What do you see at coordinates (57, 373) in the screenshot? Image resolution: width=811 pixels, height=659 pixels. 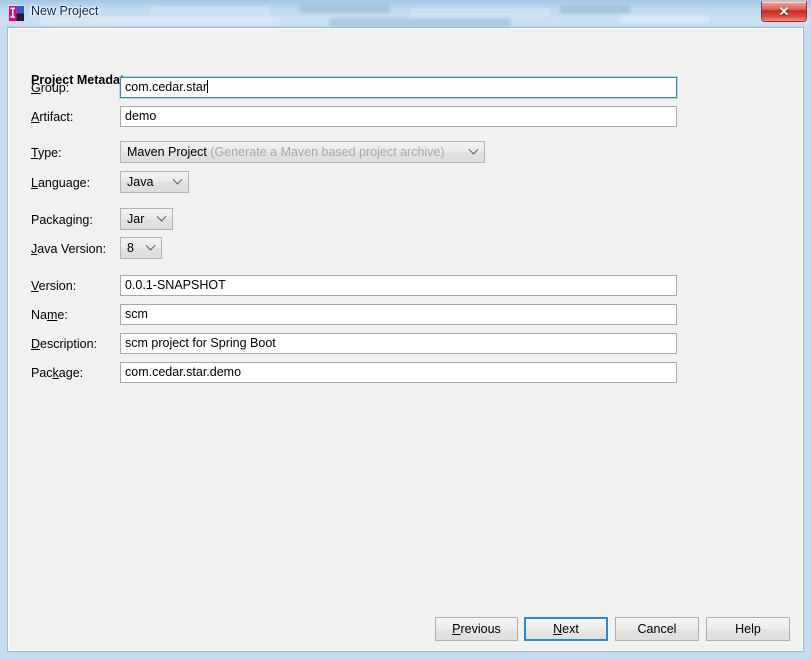 I see `label-package: Package:` at bounding box center [57, 373].